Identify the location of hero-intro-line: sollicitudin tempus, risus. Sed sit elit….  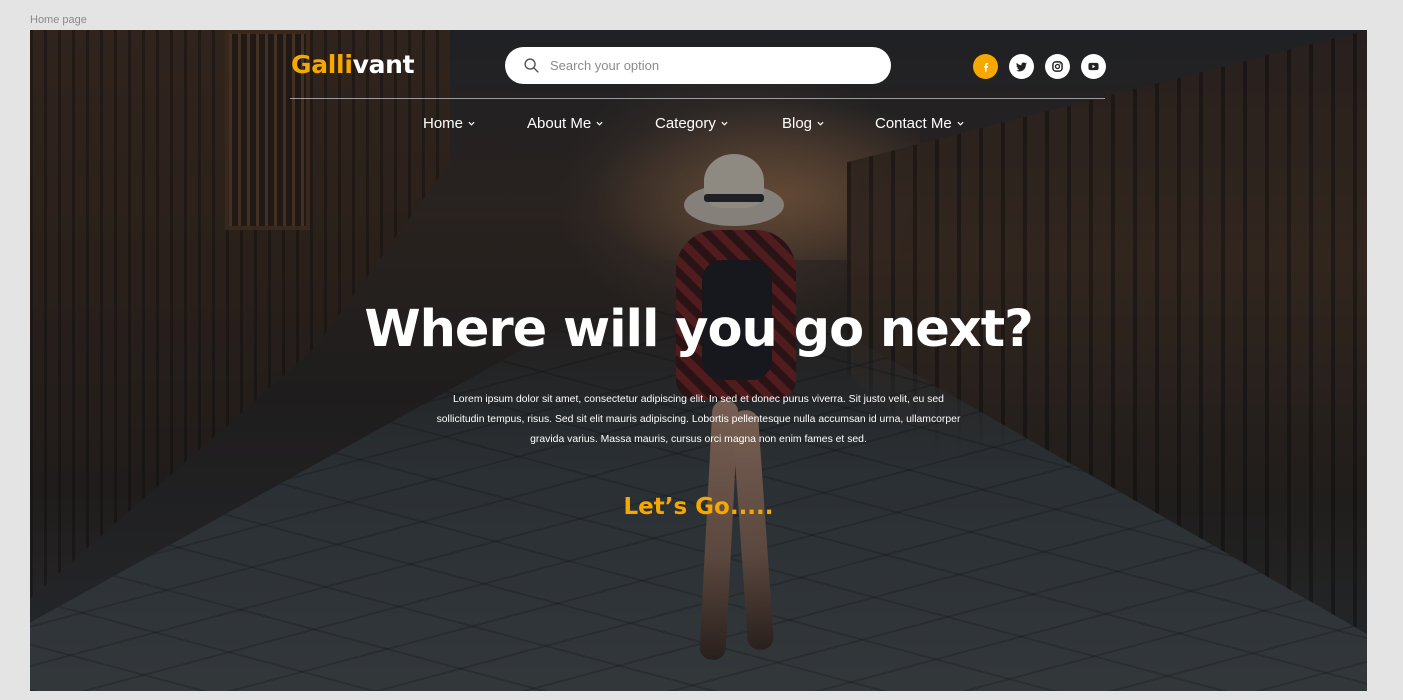
(698, 419).